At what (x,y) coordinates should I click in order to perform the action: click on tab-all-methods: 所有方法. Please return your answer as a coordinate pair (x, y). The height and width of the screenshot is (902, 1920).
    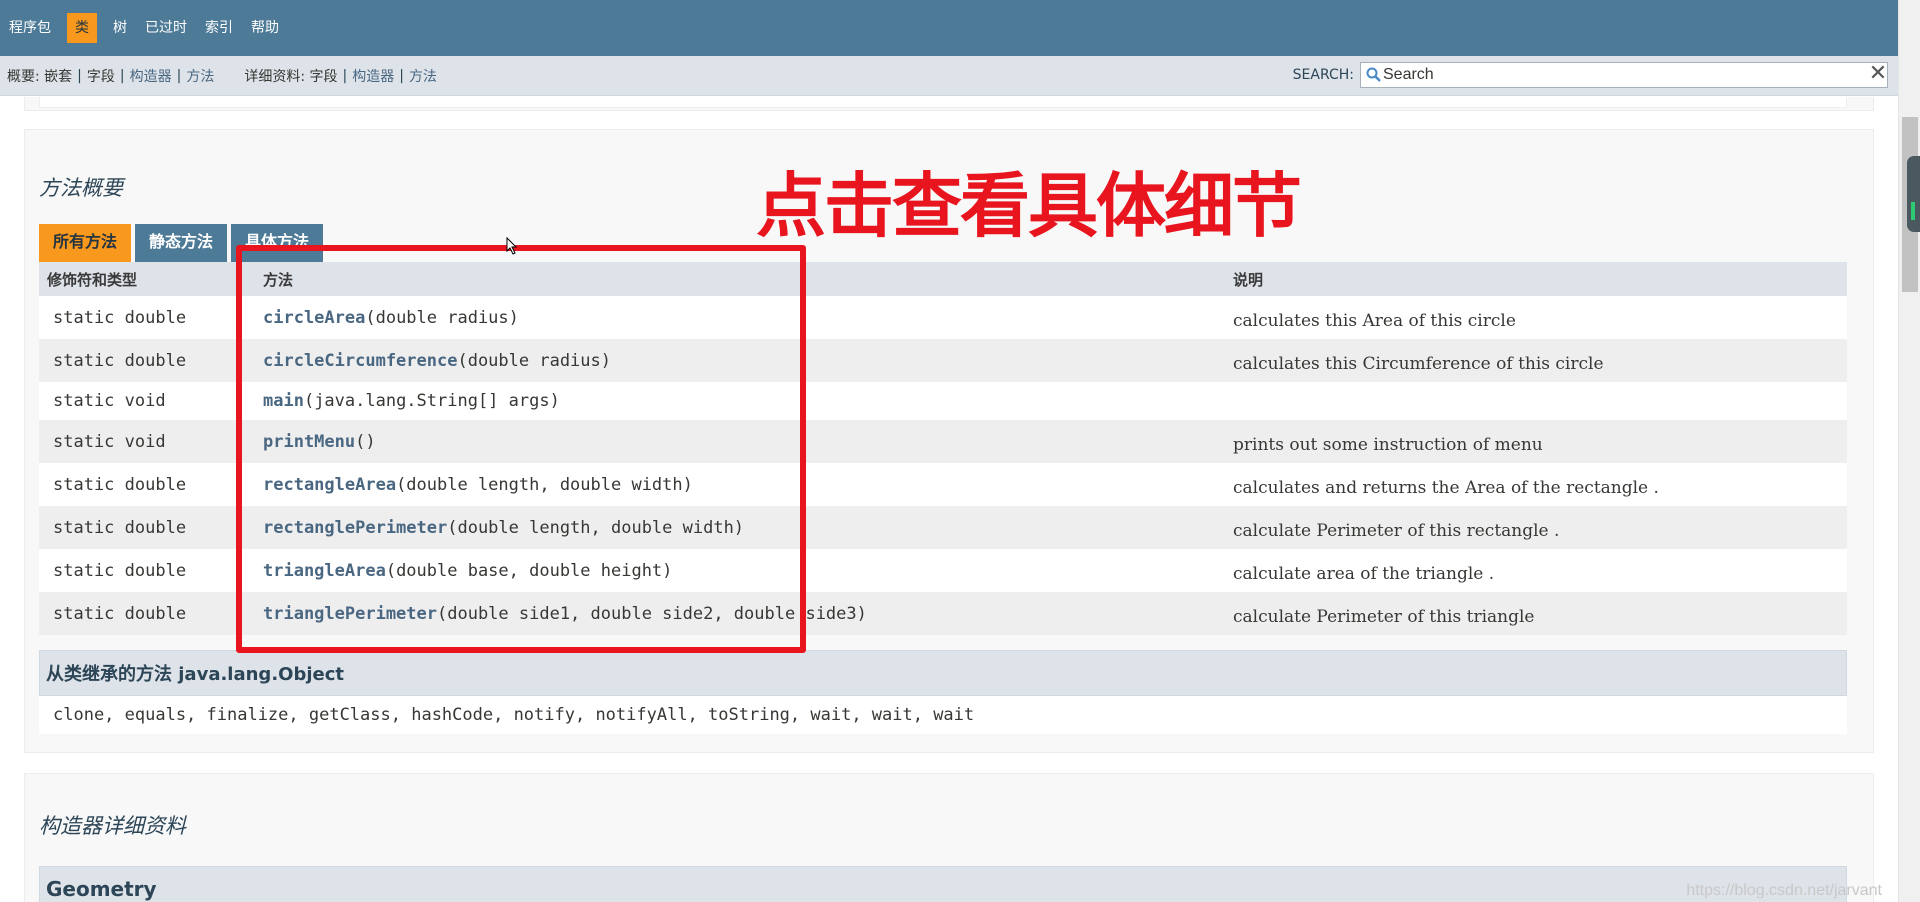
    Looking at the image, I should click on (85, 243).